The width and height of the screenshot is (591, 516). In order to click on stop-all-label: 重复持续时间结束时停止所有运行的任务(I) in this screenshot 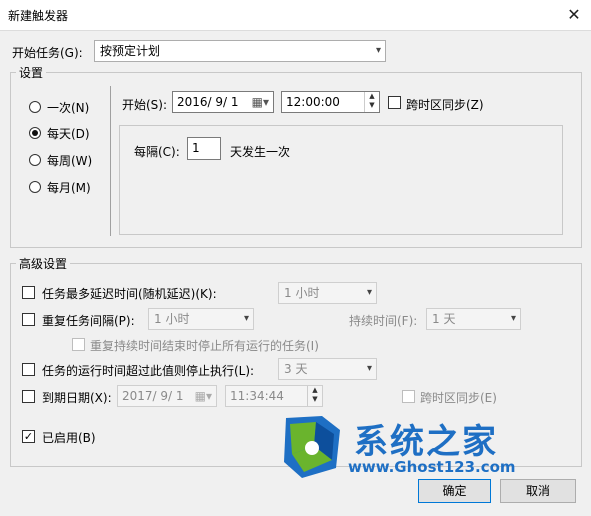, I will do `click(204, 346)`.